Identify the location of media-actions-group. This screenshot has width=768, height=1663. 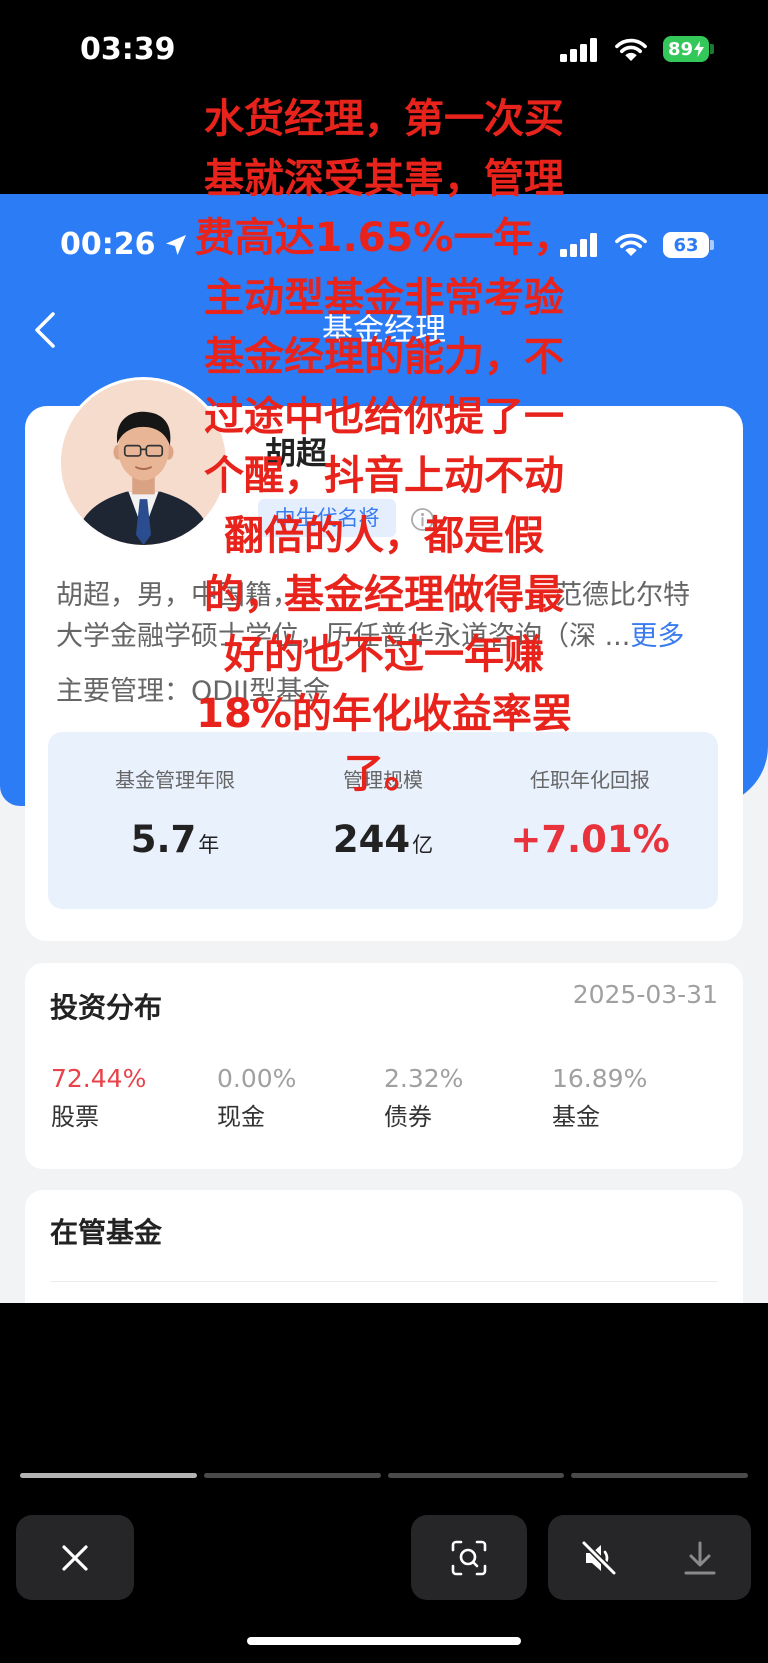
(649, 1557).